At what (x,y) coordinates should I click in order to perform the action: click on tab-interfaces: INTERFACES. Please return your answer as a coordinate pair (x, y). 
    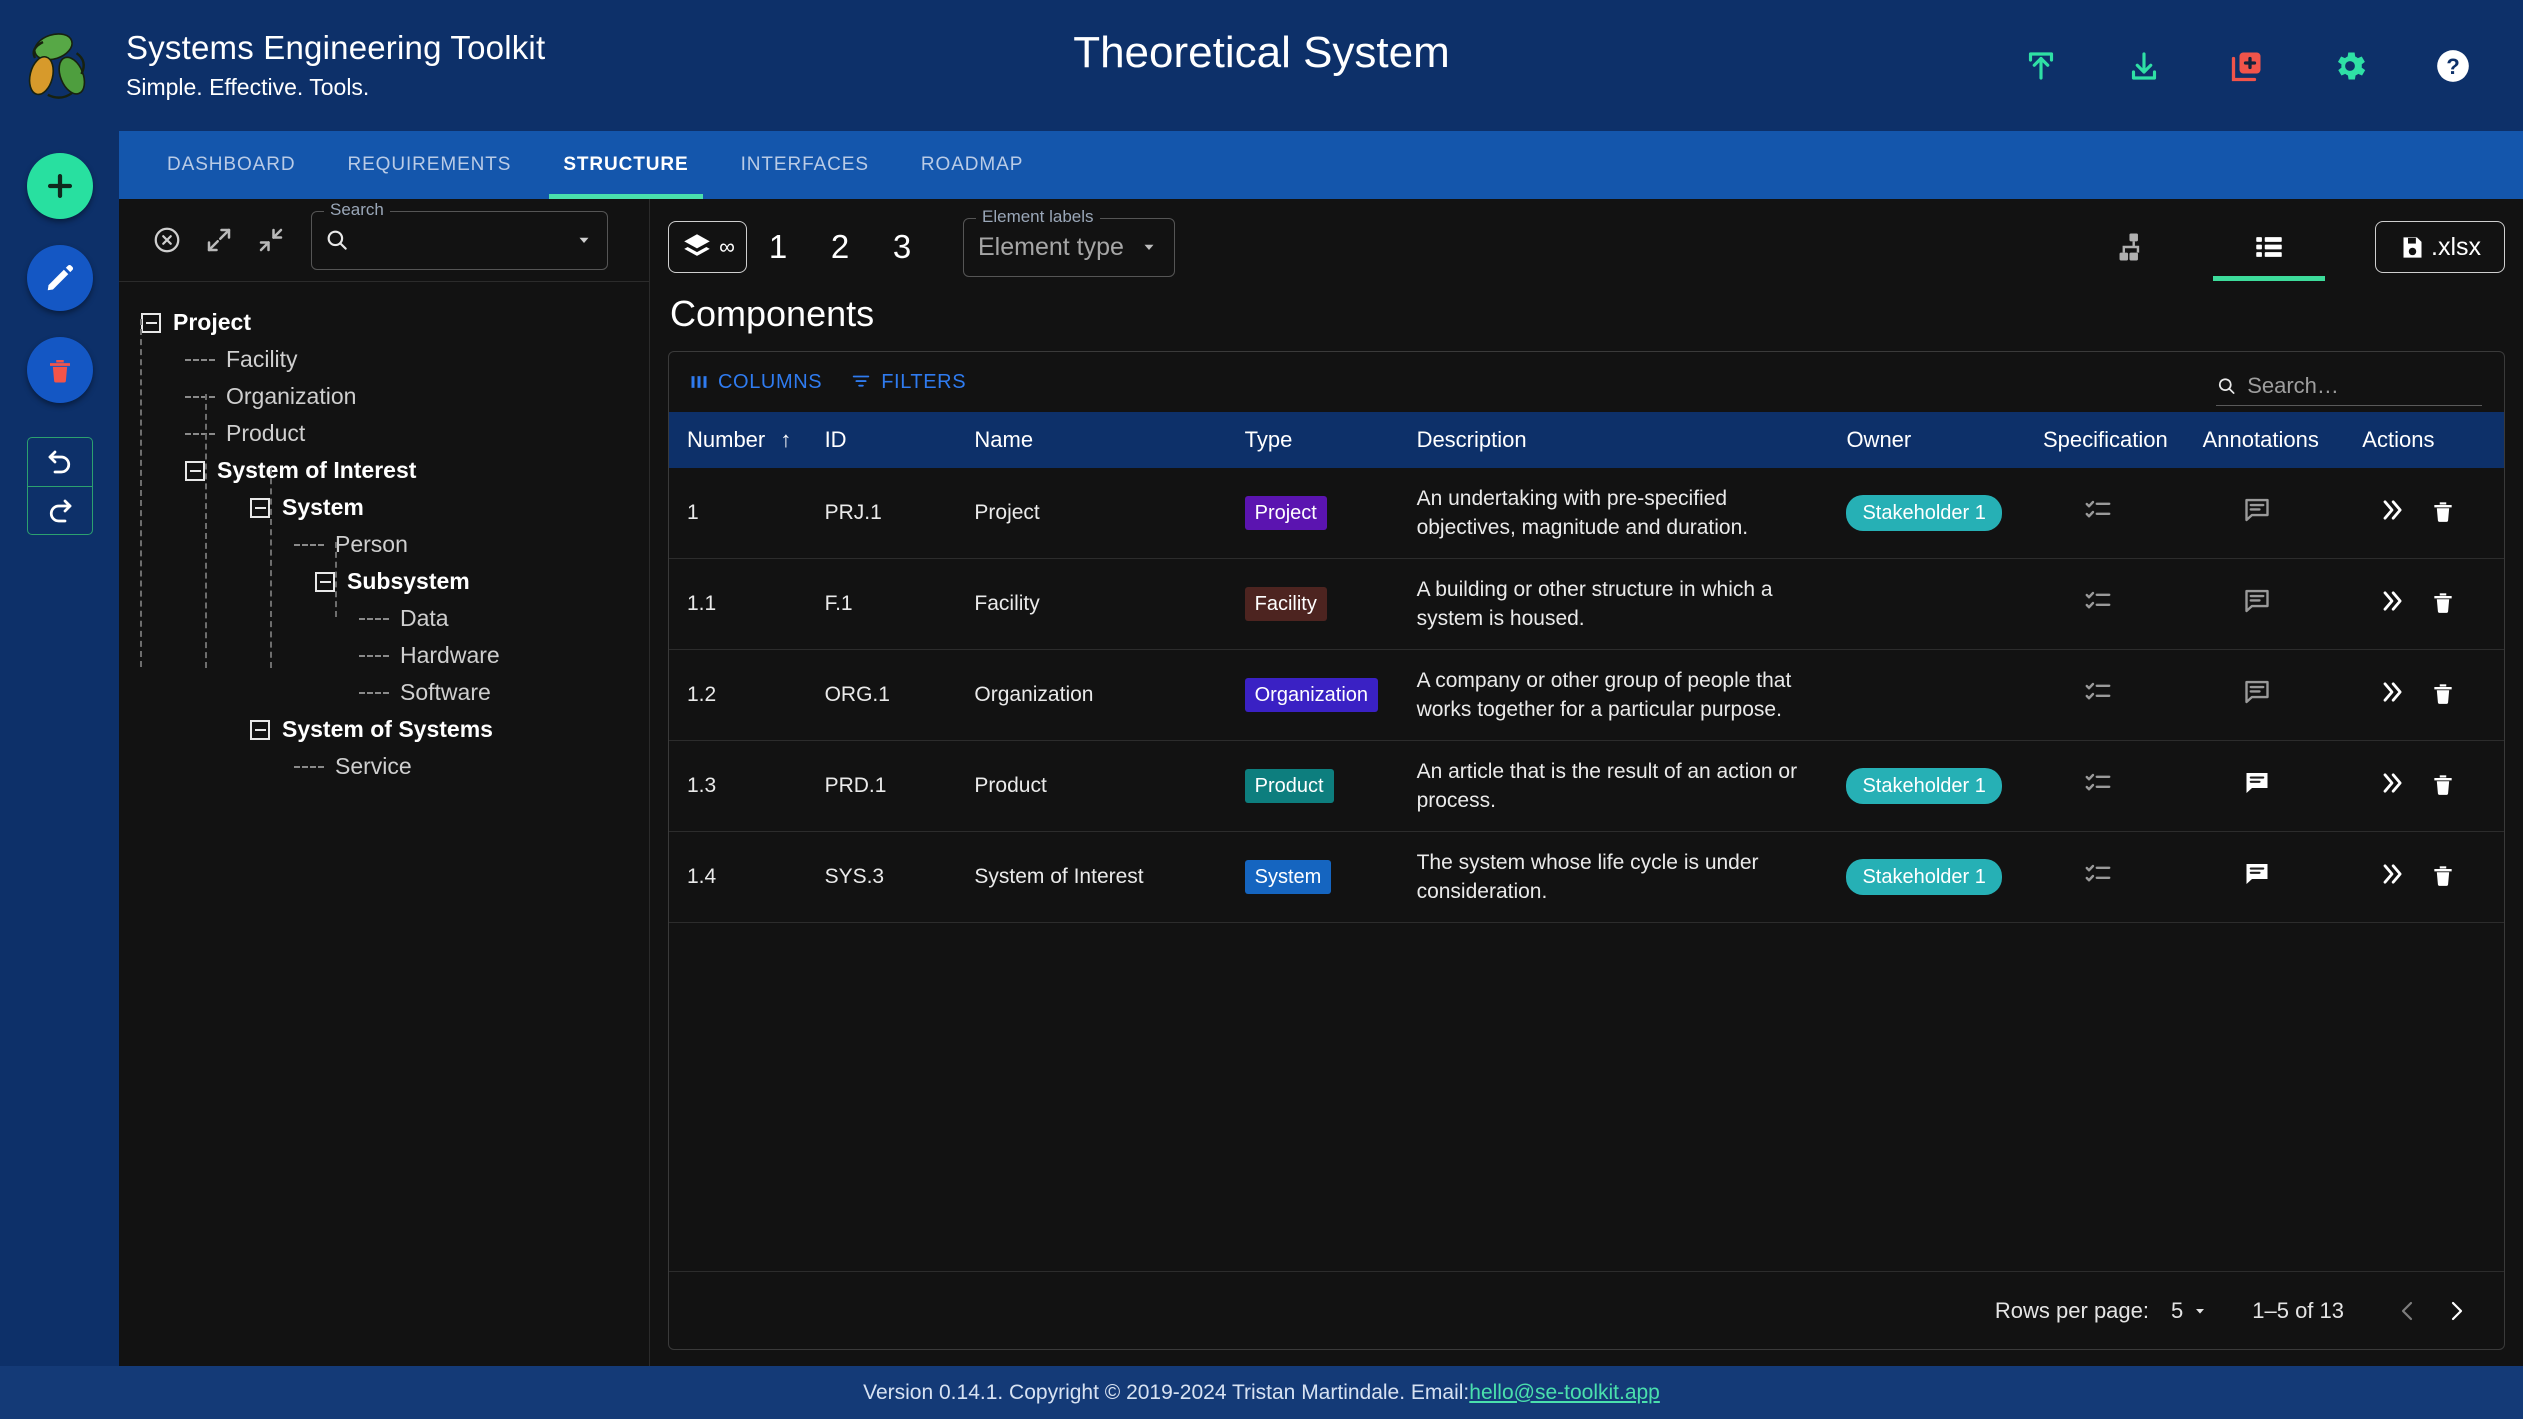
    Looking at the image, I should click on (805, 165).